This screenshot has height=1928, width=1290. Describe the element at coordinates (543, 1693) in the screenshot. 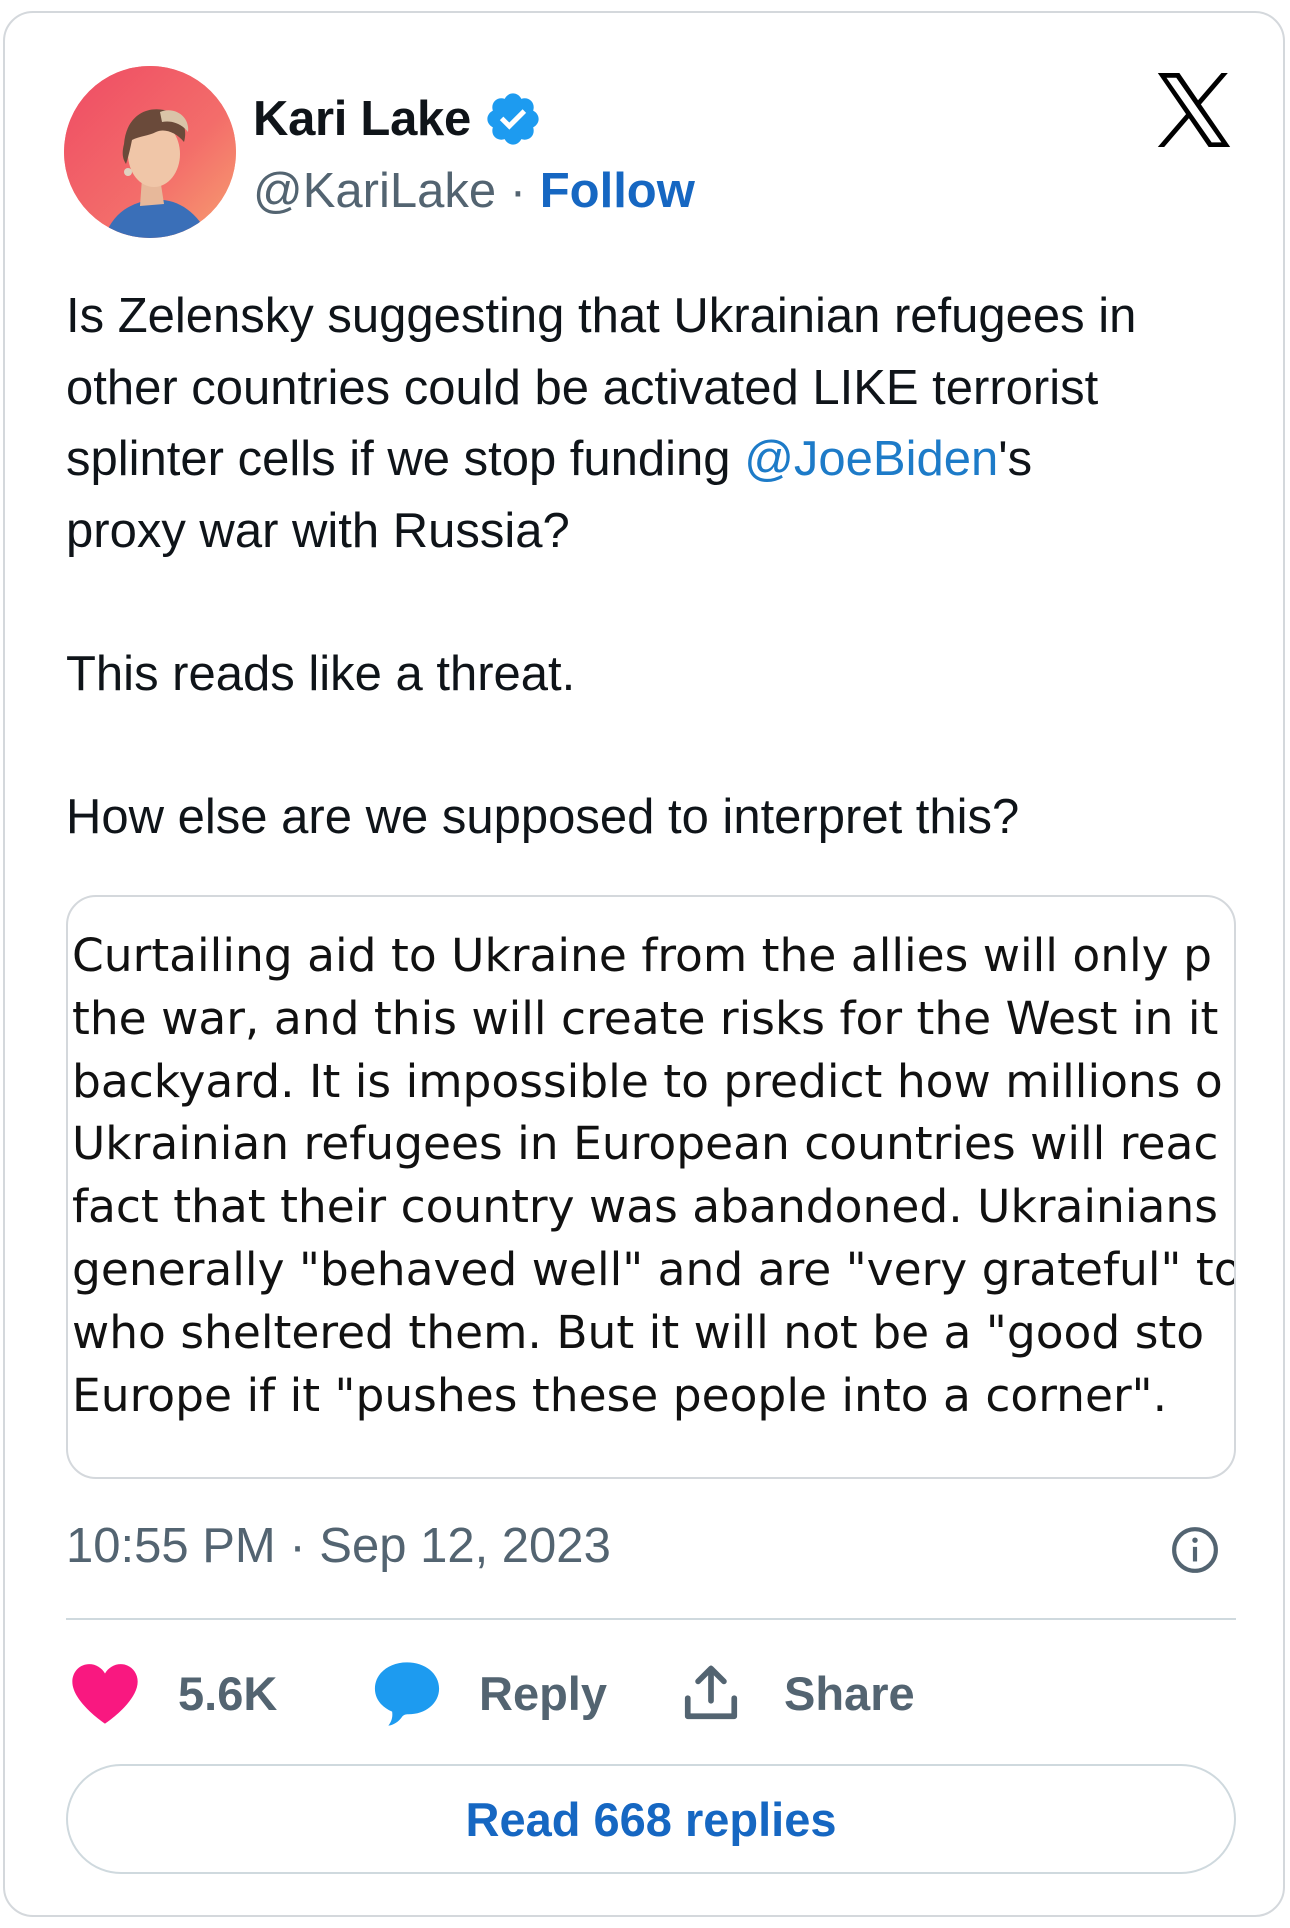

I see `reply-label: Reply` at that location.